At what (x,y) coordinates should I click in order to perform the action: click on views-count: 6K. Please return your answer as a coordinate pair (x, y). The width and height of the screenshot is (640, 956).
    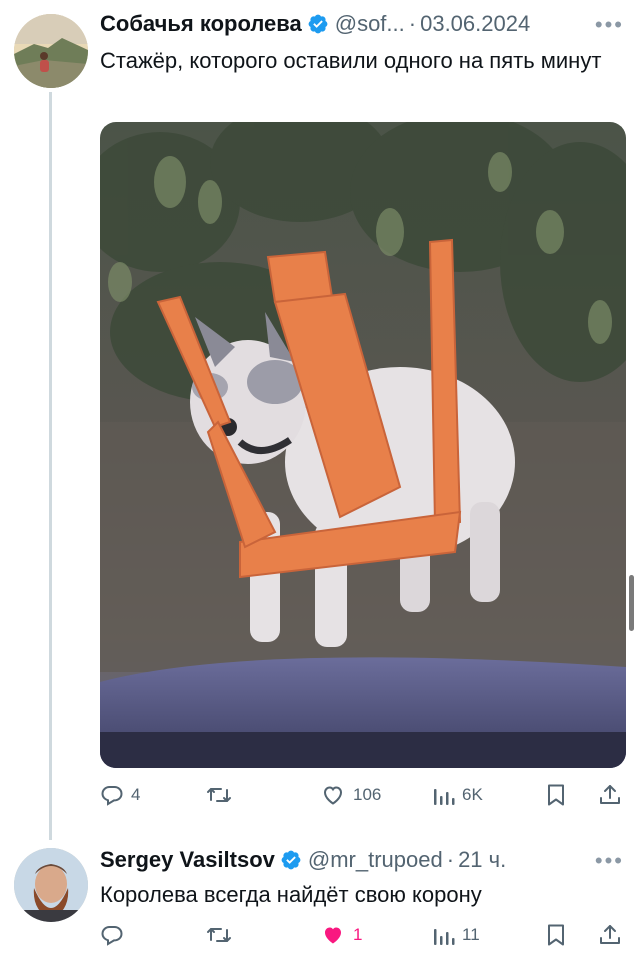
    Looking at the image, I should click on (472, 794).